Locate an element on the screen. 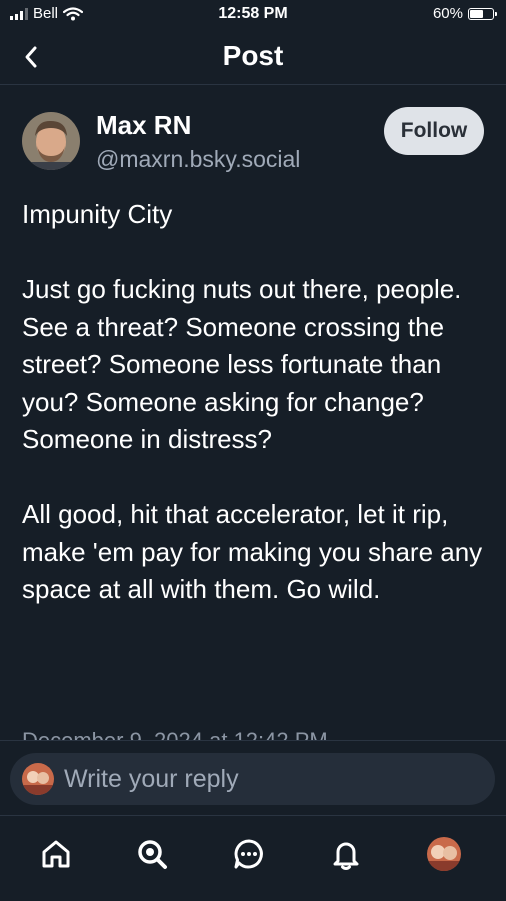 The image size is (506, 901). battery-fill is located at coordinates (476, 13).